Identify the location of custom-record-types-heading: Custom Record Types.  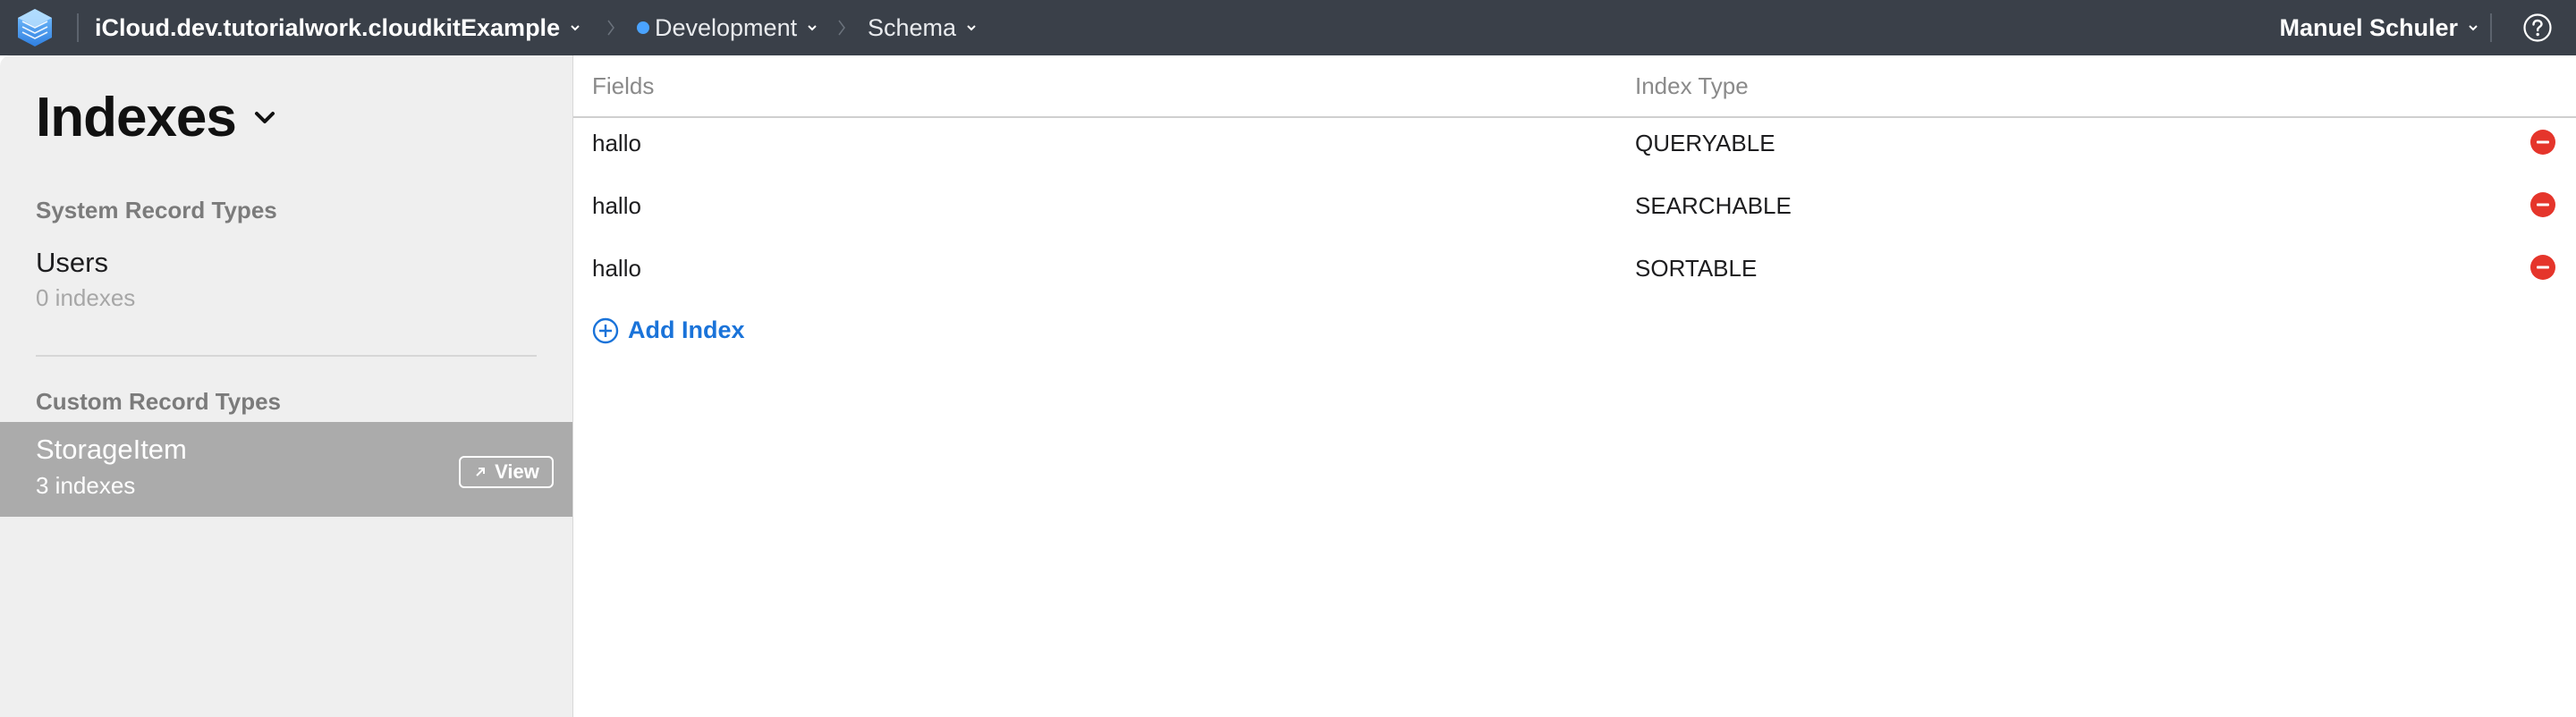
(159, 401).